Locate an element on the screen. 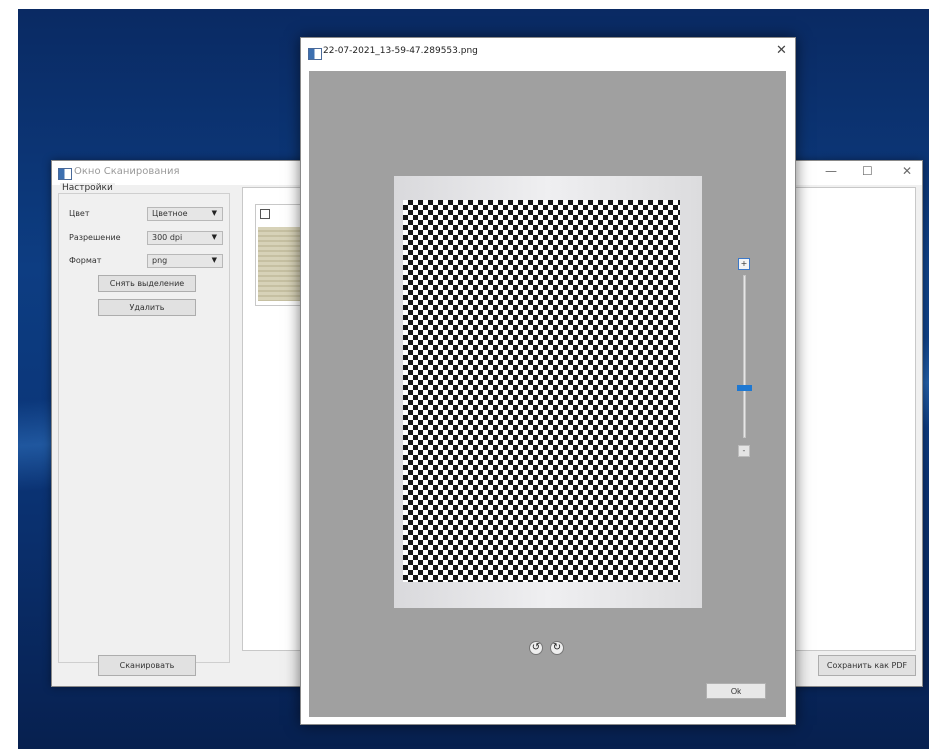  page-thumbnail-image is located at coordinates (282, 264).